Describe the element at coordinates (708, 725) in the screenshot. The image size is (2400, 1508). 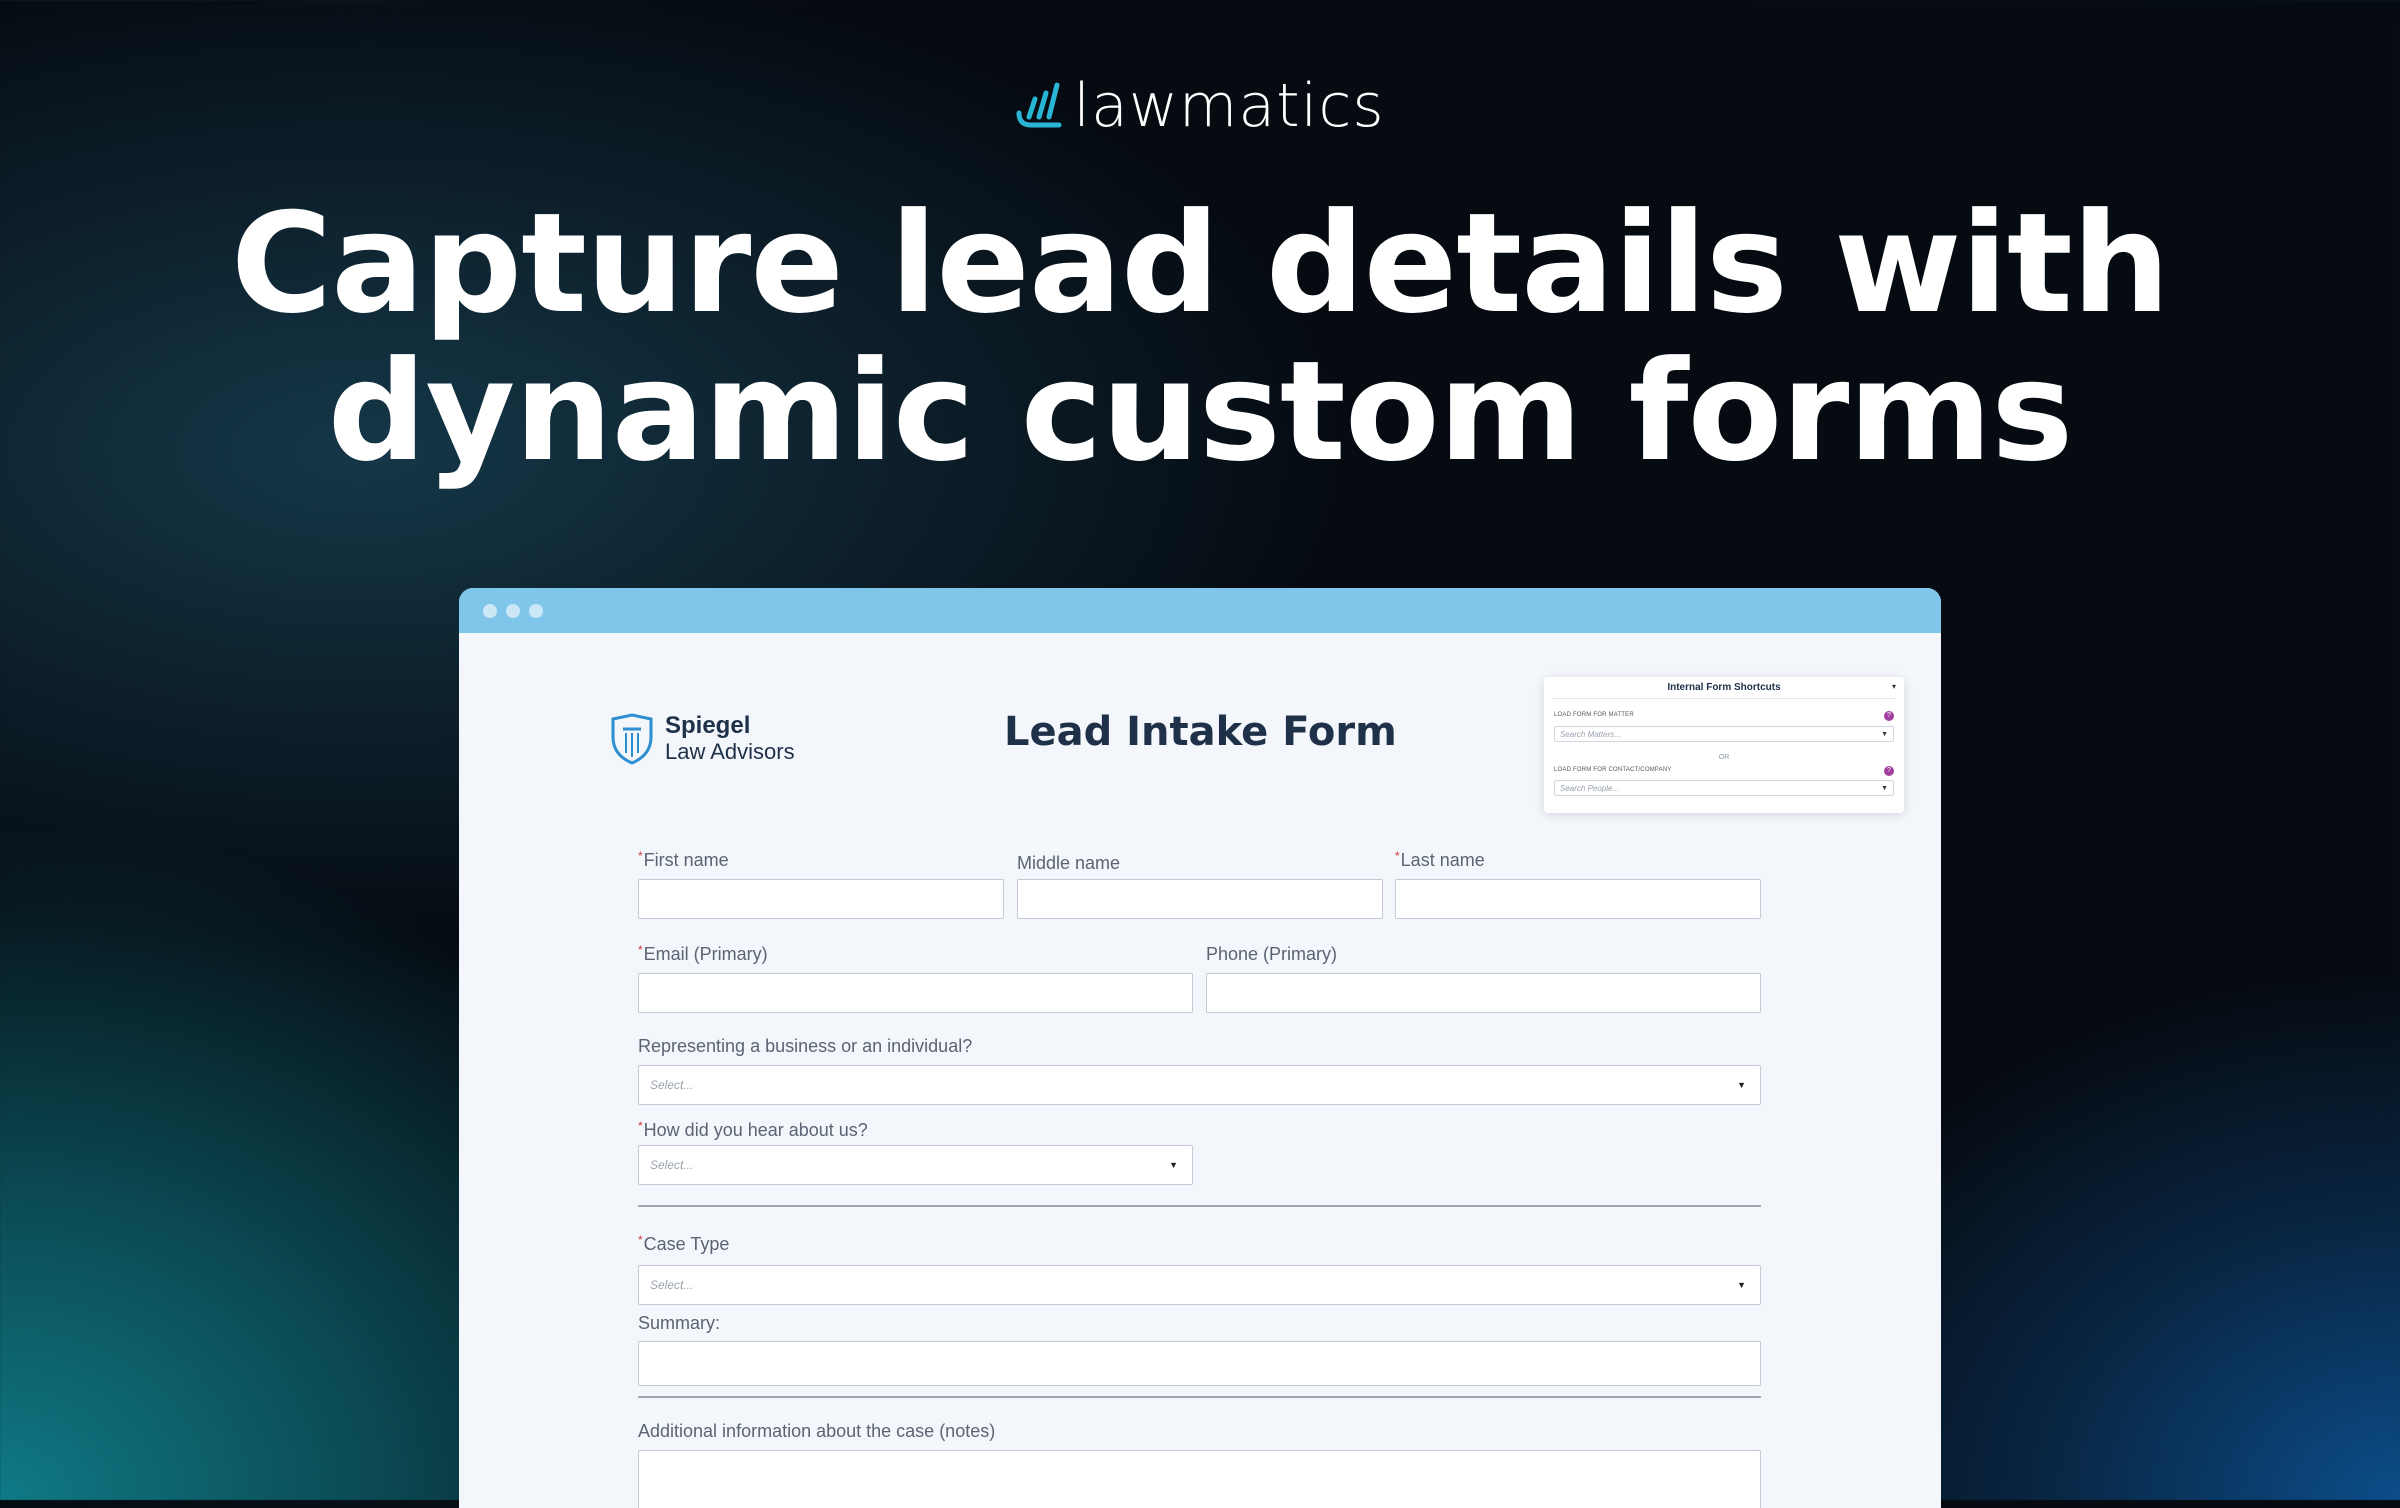
I see `firm-name: Spiegel` at that location.